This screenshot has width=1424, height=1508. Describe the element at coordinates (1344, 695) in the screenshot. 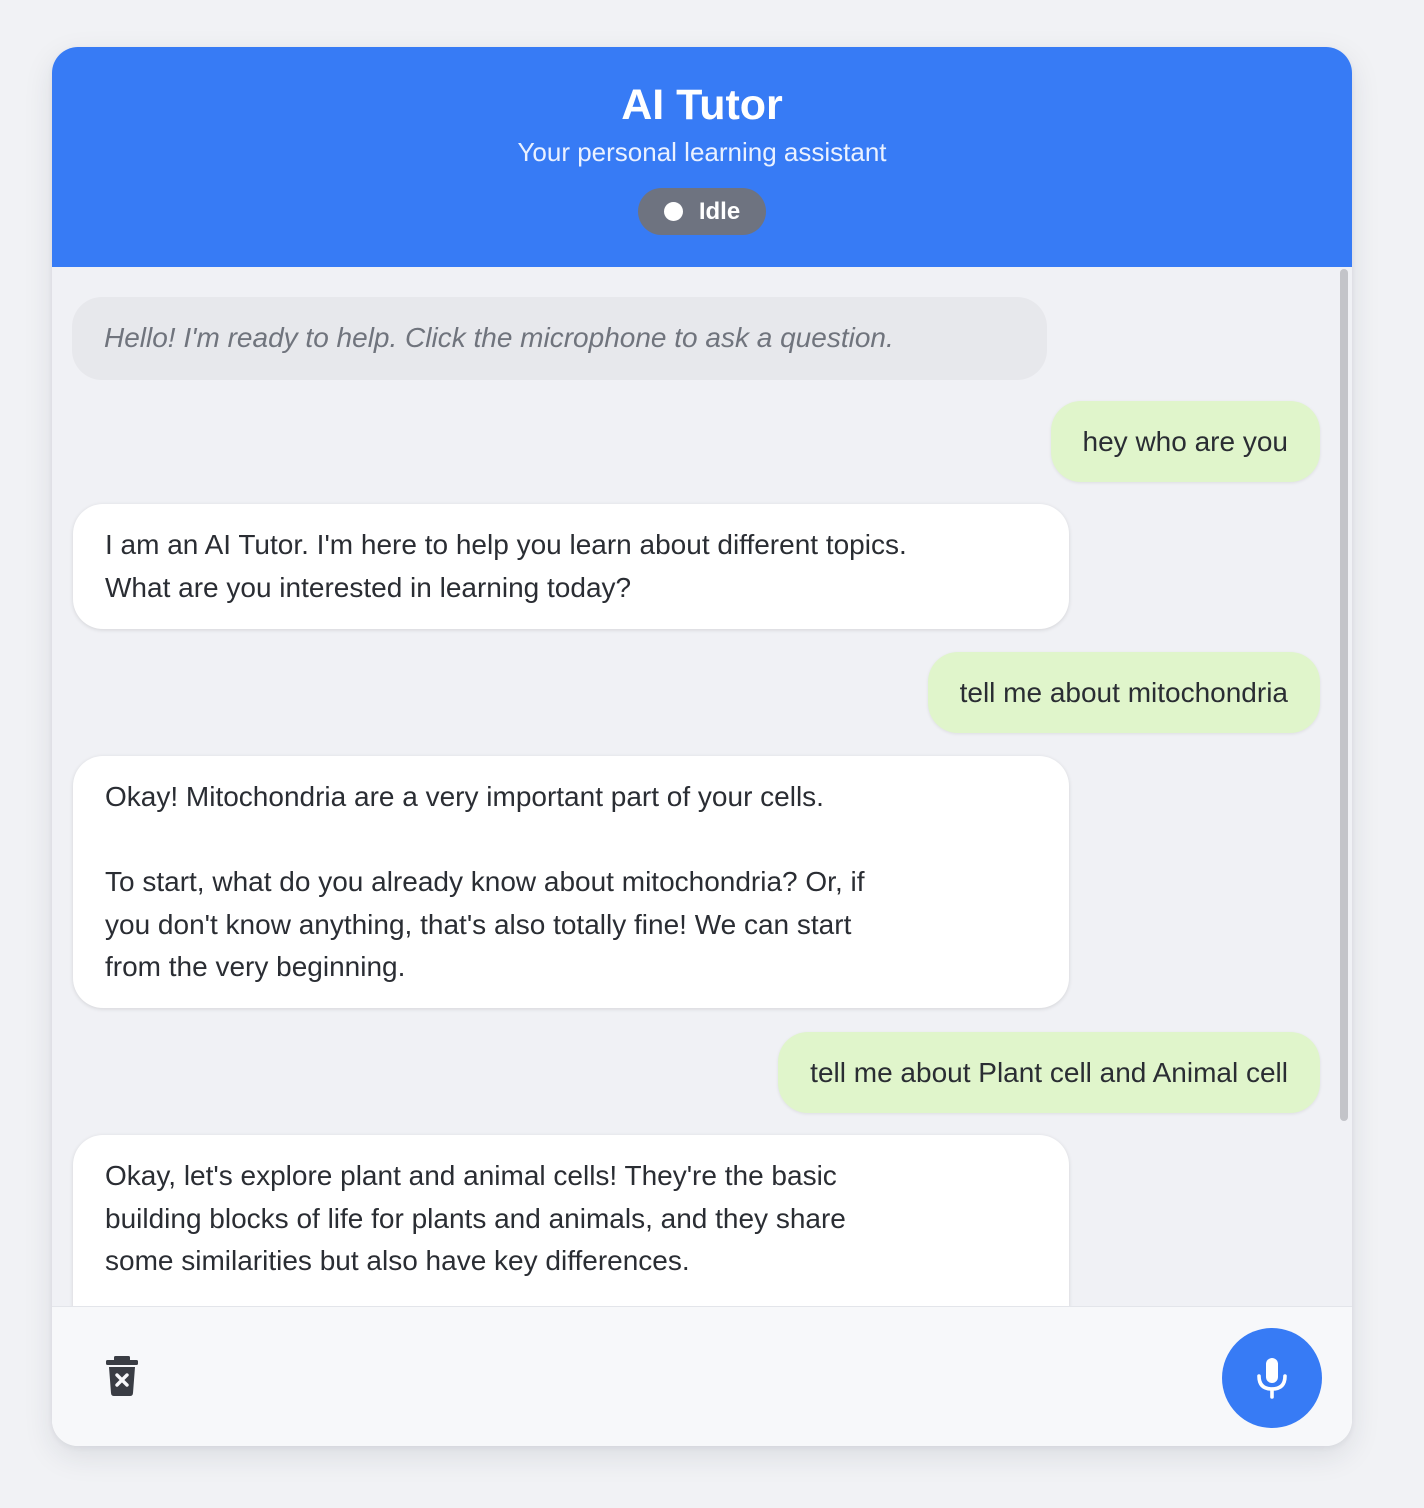

I see `scrollbar-thumb` at that location.